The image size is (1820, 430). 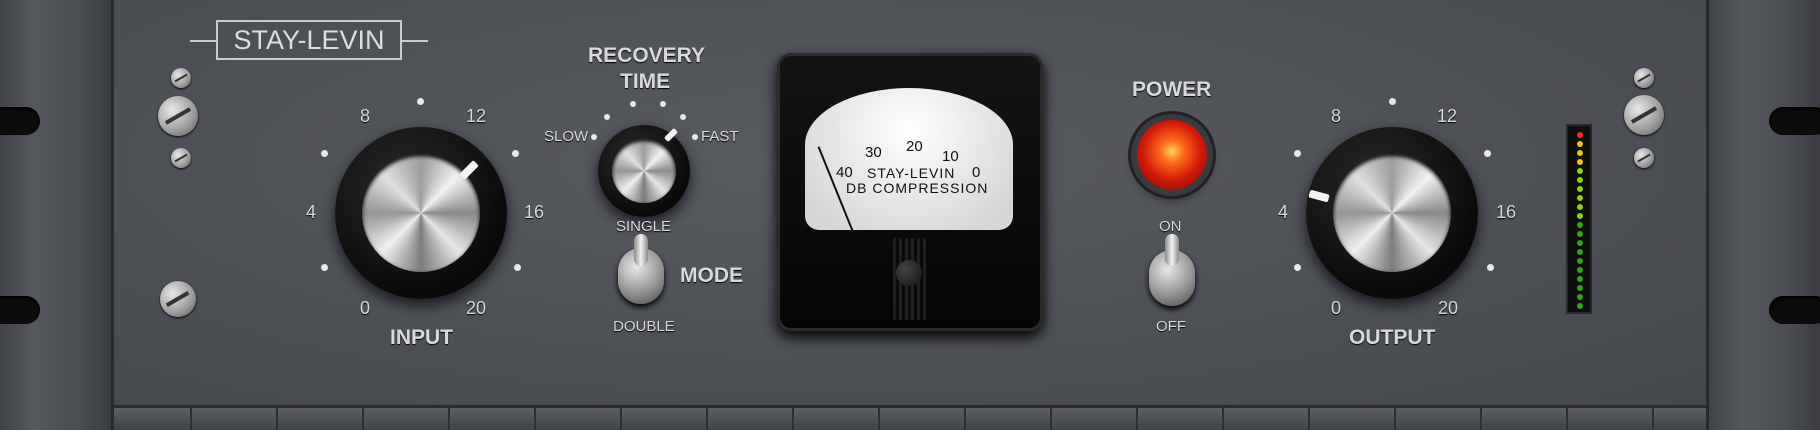 What do you see at coordinates (1336, 116) in the screenshot?
I see `output-scale-8: 8` at bounding box center [1336, 116].